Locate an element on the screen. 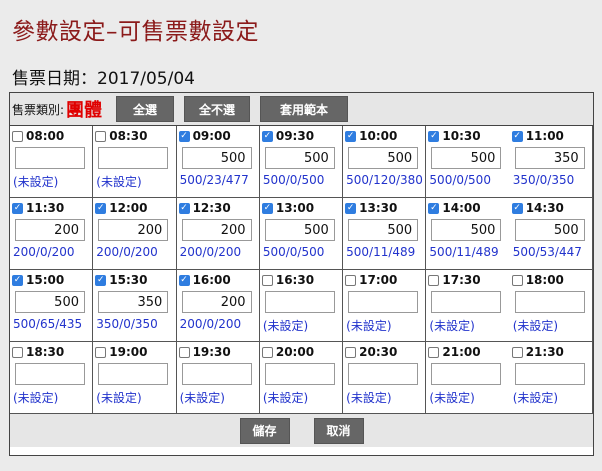 The height and width of the screenshot is (471, 602). time-slot-cell: ✓ 12:30 200/0/200 is located at coordinates (218, 234).